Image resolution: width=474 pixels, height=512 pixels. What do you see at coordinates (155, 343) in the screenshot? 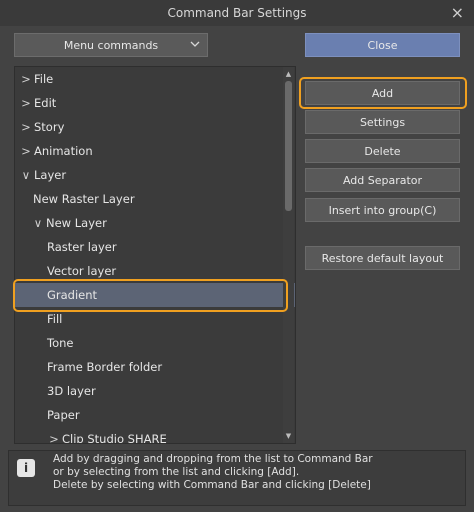
I see `list-item: Tone` at bounding box center [155, 343].